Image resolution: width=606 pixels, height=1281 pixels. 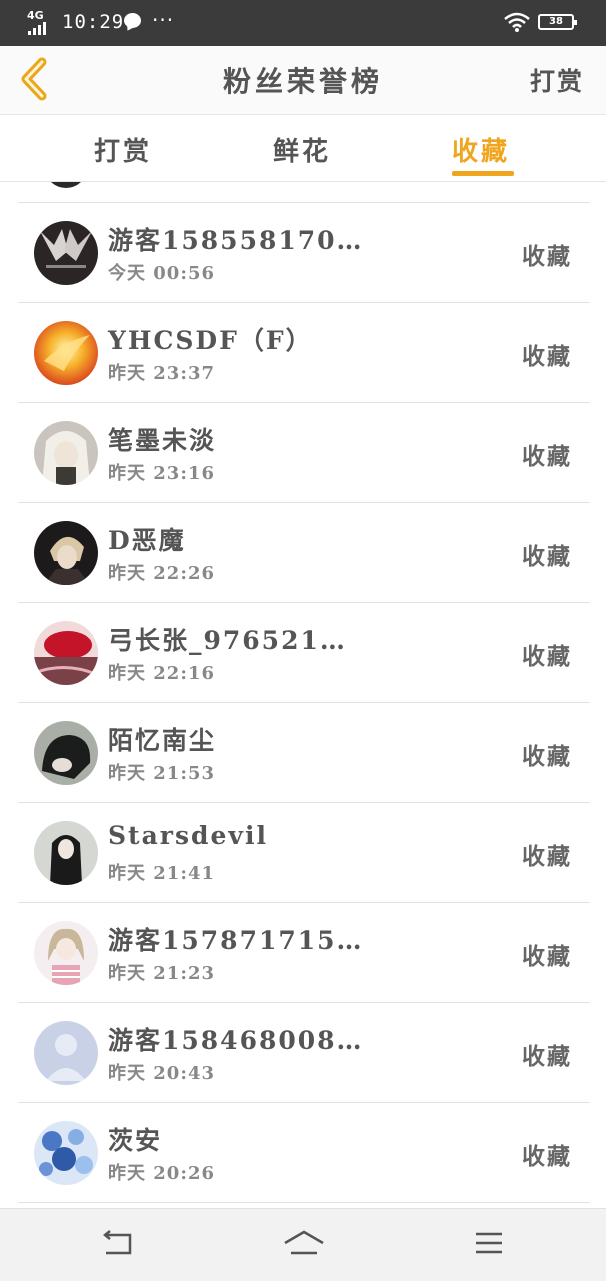 I want to click on anime-white-hair-avatar, so click(x=66, y=453).